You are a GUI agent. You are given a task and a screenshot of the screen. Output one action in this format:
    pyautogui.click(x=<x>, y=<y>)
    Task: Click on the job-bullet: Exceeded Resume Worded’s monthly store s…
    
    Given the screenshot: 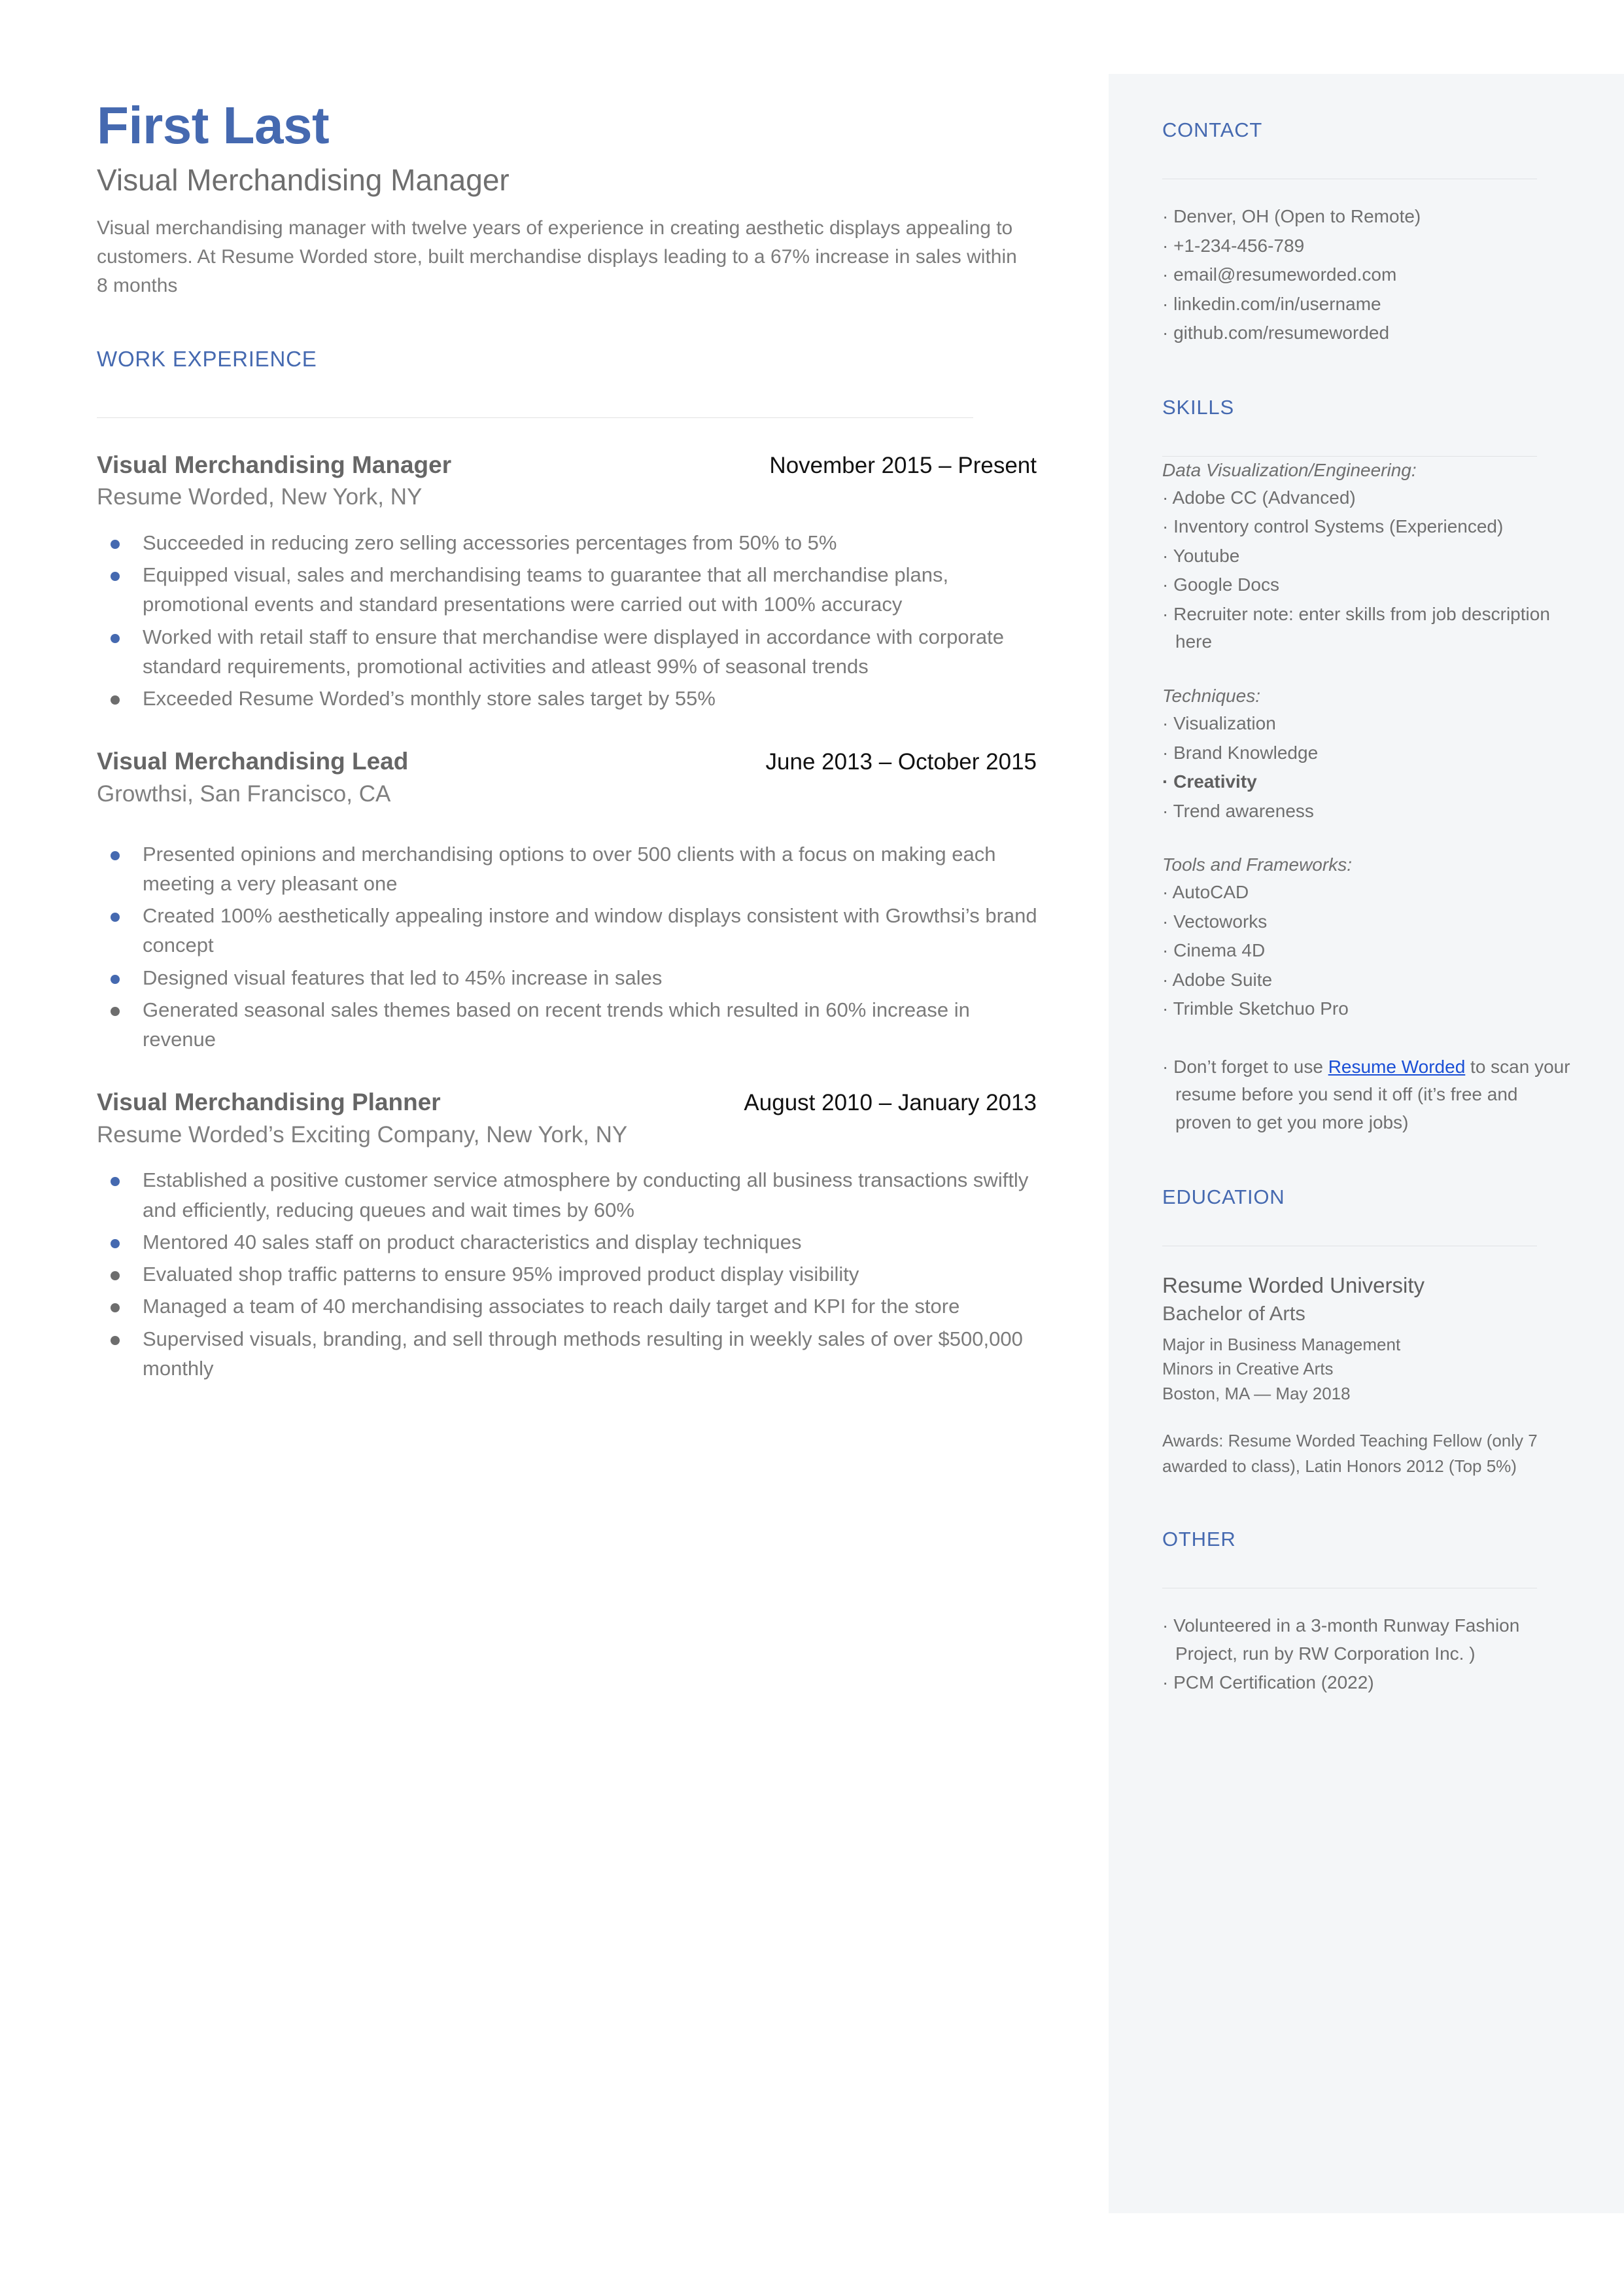 What is the action you would take?
    pyautogui.click(x=568, y=699)
    